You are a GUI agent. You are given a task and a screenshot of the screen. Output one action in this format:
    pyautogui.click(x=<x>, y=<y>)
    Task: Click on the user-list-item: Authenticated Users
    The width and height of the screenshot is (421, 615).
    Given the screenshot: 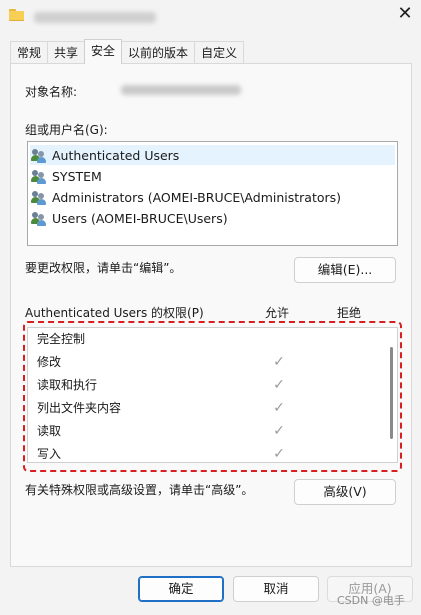 What is the action you would take?
    pyautogui.click(x=212, y=155)
    